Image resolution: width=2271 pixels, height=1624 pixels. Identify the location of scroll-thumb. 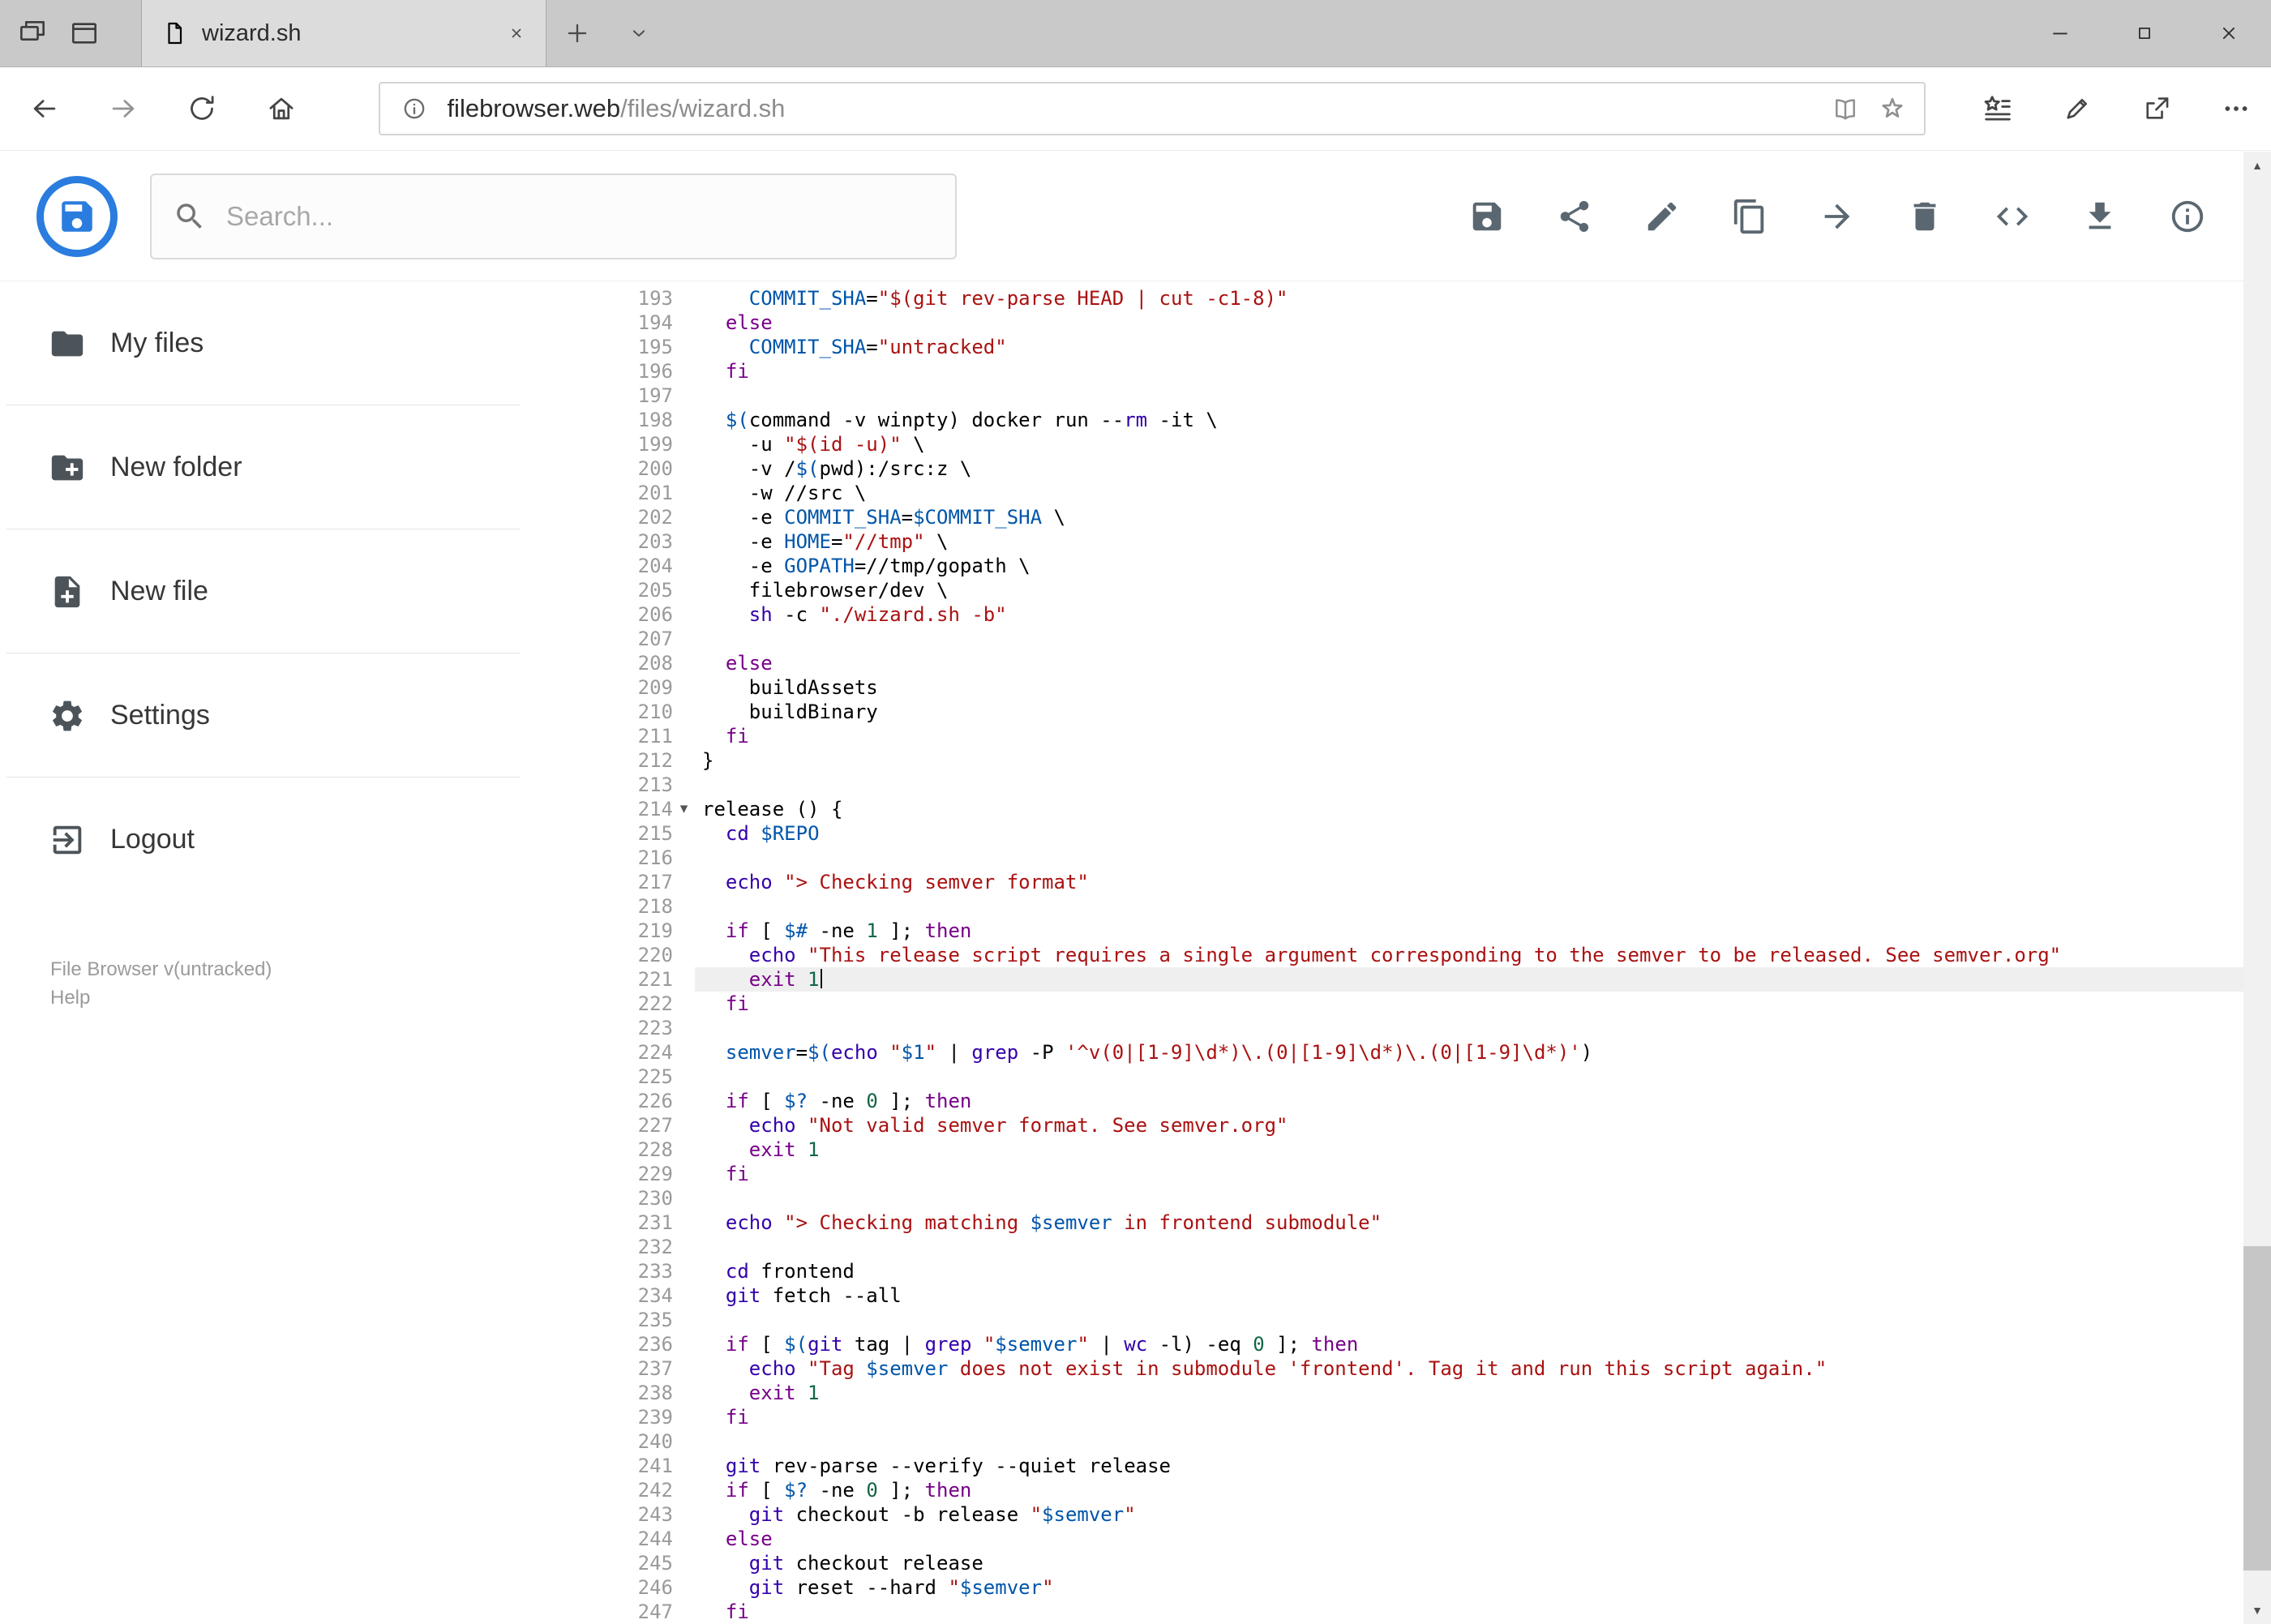
(2257, 1408).